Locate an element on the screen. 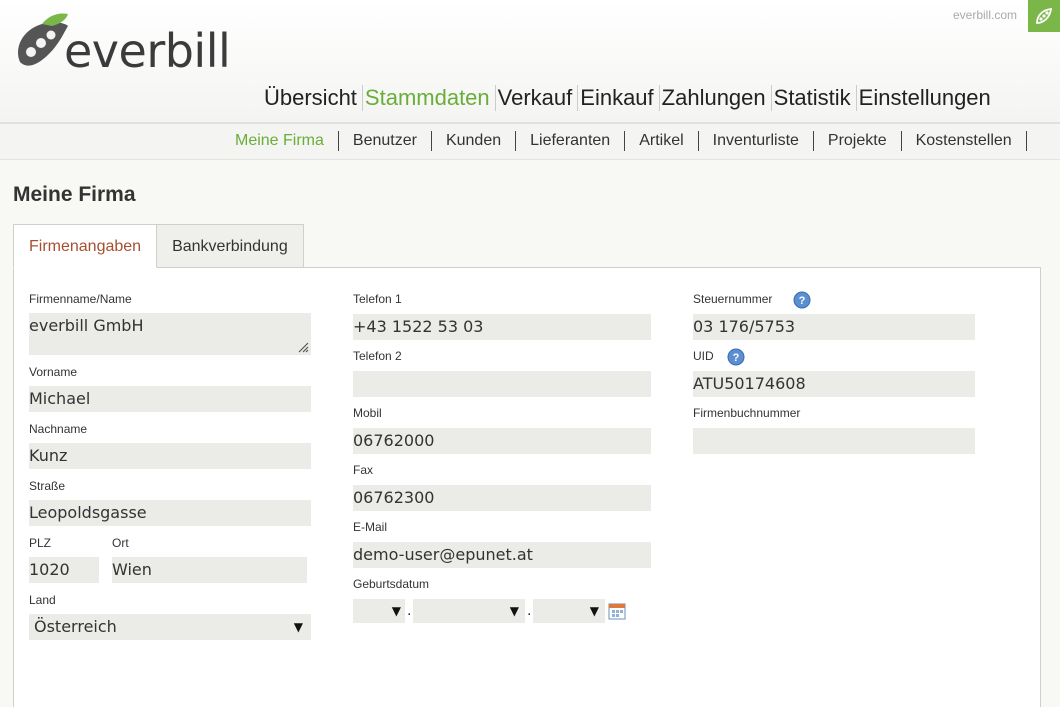  land-label: Land is located at coordinates (42, 600).